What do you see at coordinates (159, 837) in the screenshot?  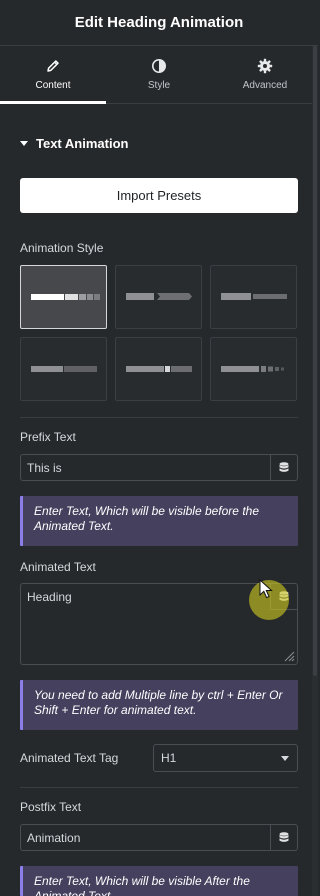 I see `postfix-text-input: Animation` at bounding box center [159, 837].